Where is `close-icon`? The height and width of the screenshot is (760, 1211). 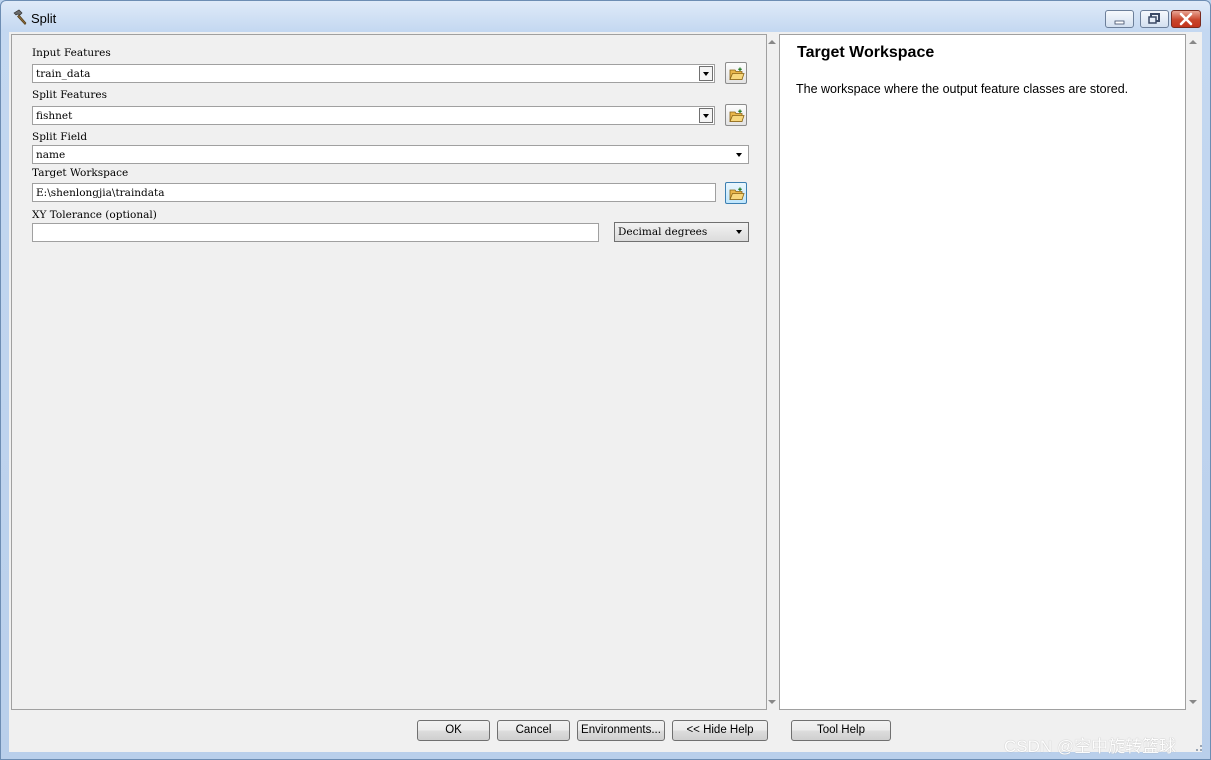
close-icon is located at coordinates (1186, 19).